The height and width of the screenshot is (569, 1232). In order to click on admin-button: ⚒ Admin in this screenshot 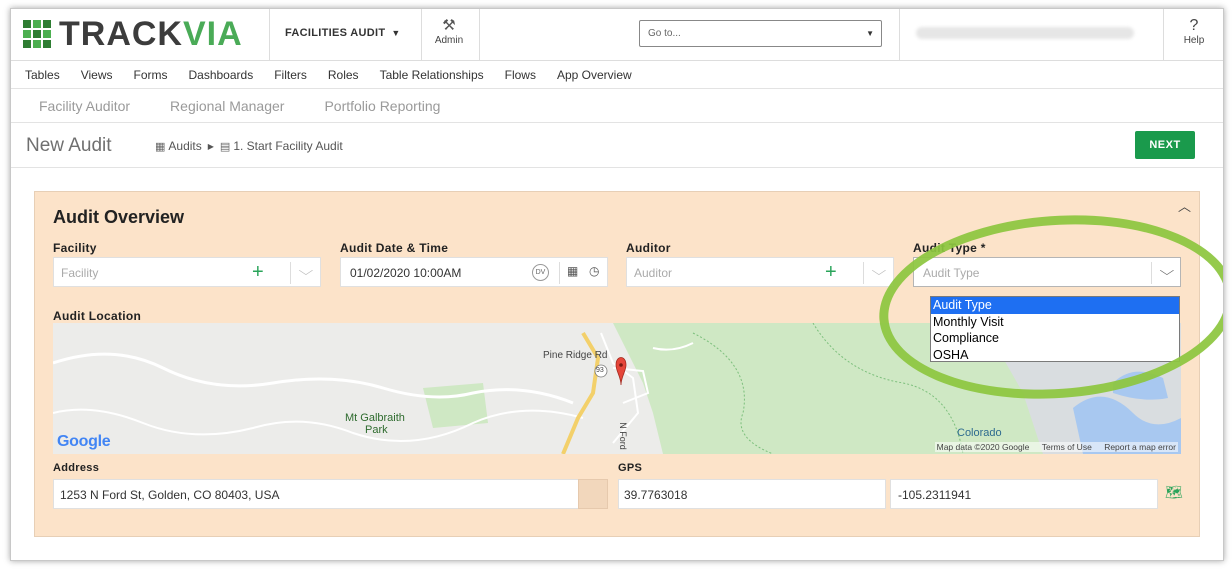, I will do `click(449, 31)`.